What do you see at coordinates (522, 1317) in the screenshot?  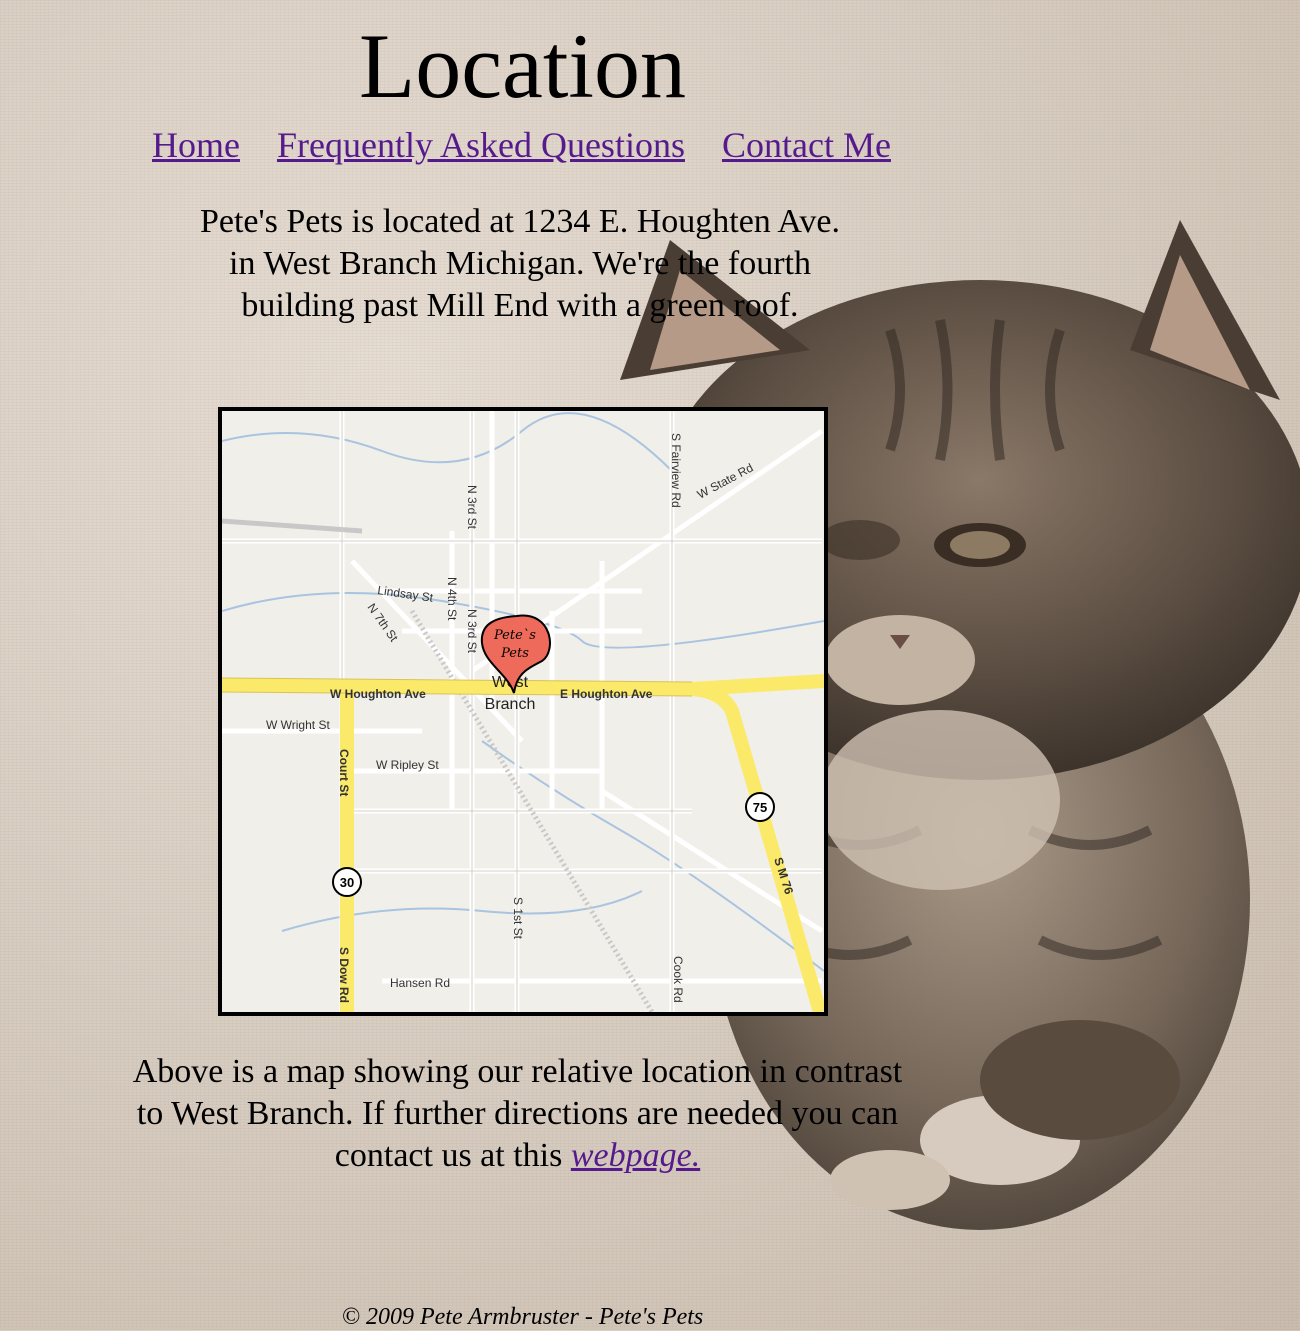 I see `footer-copyright: © 2009 Pete Armbruster - Pete's Pets` at bounding box center [522, 1317].